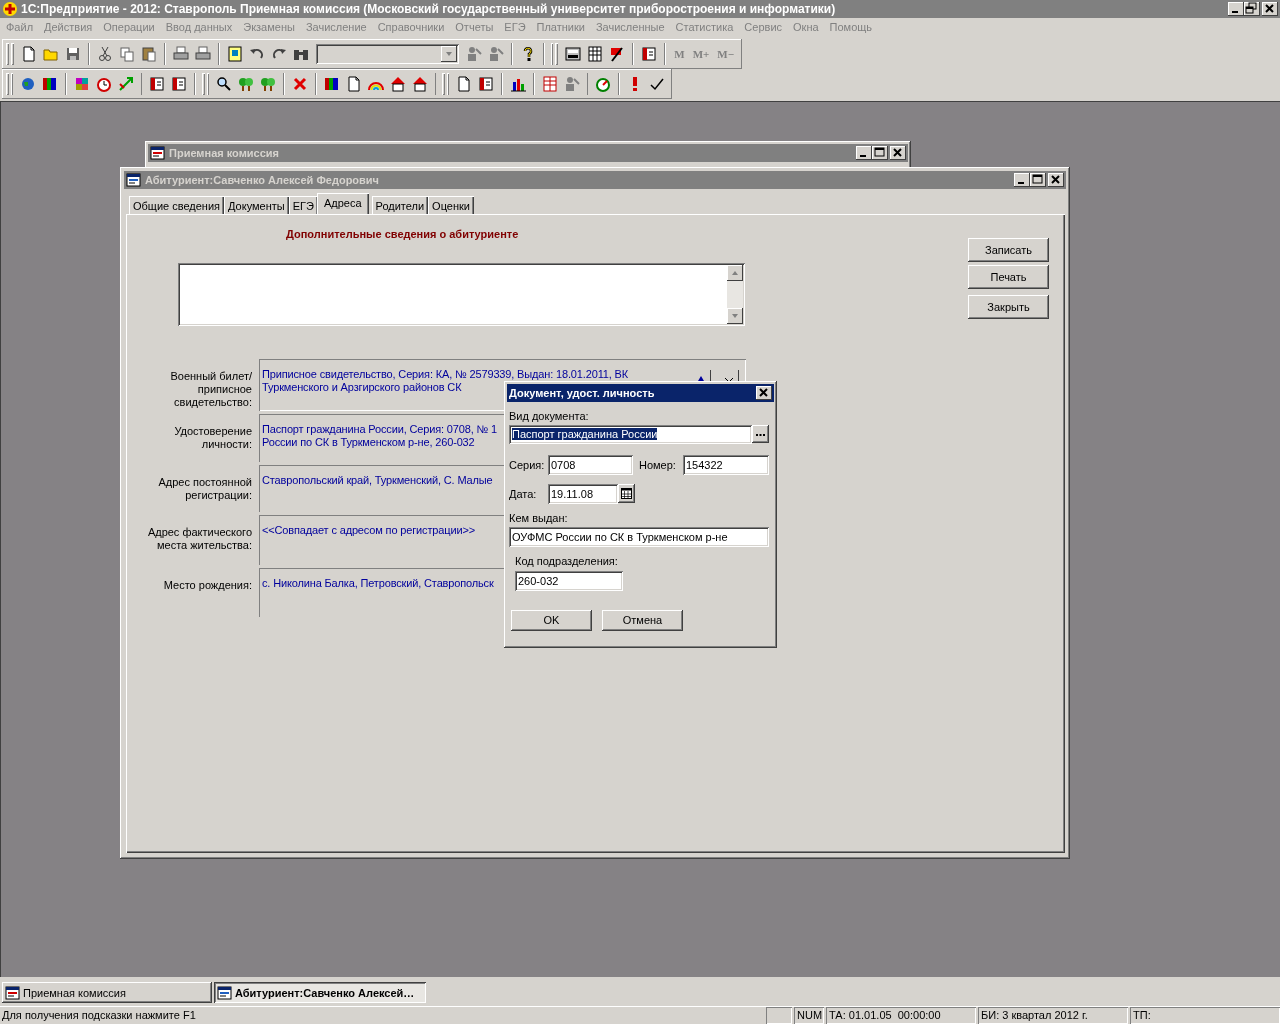 The image size is (1280, 1024). What do you see at coordinates (10, 9) in the screenshot?
I see `app-logo-icon` at bounding box center [10, 9].